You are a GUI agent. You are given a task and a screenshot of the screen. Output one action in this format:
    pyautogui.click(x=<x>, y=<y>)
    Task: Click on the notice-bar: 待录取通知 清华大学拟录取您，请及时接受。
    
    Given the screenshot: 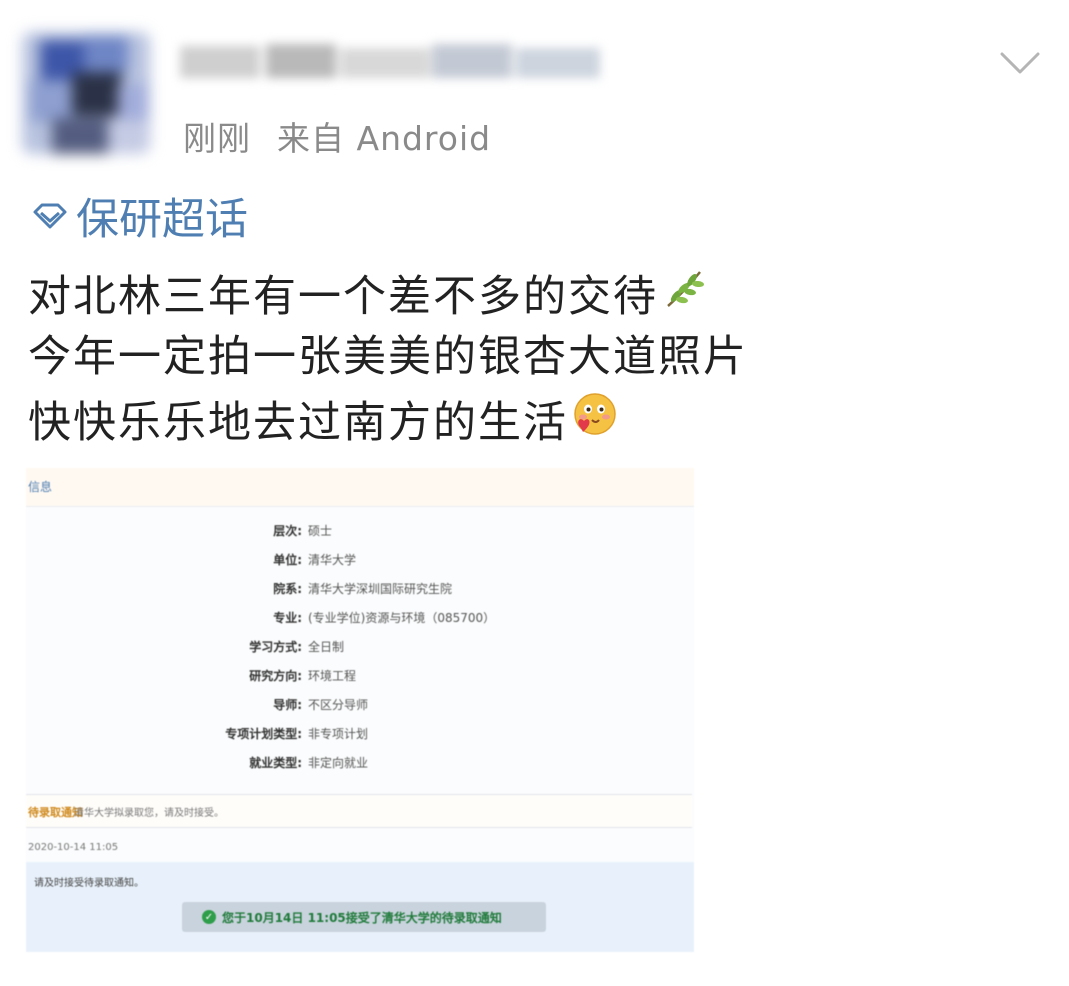 What is the action you would take?
    pyautogui.click(x=359, y=811)
    